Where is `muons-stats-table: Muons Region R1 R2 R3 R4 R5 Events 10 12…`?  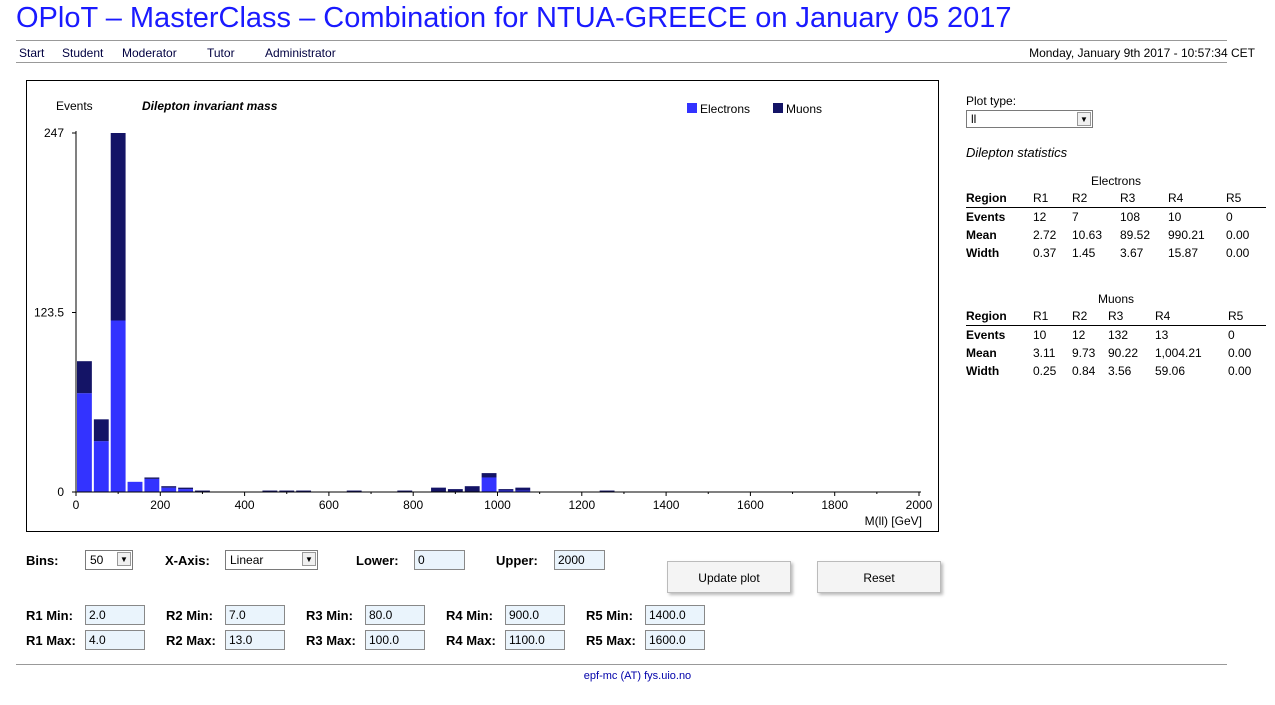 muons-stats-table: Muons Region R1 R2 R3 R4 R5 Events 10 12… is located at coordinates (1116, 335).